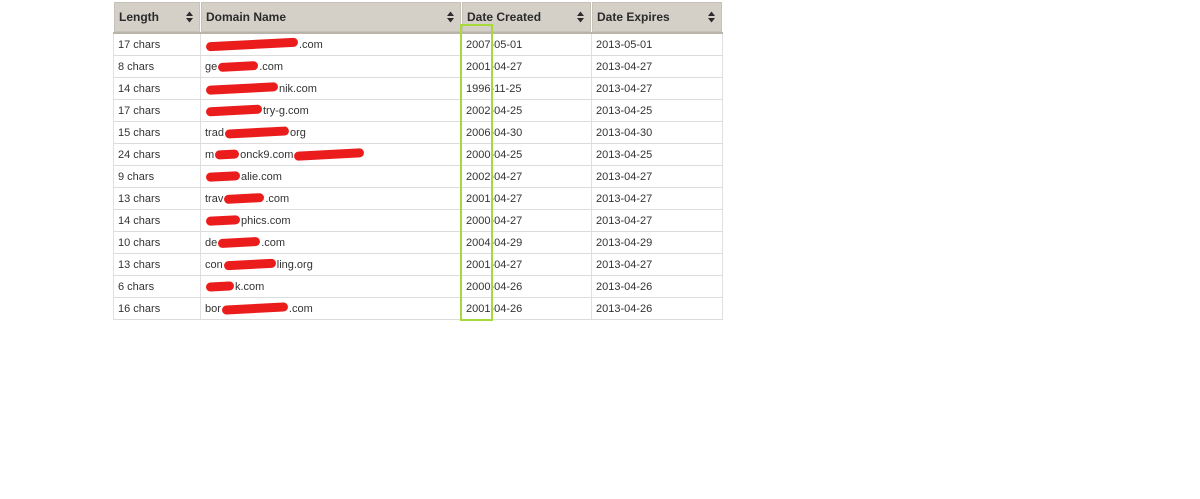 The image size is (1200, 499). Describe the element at coordinates (157, 176) in the screenshot. I see `length-cell: 9 chars` at that location.